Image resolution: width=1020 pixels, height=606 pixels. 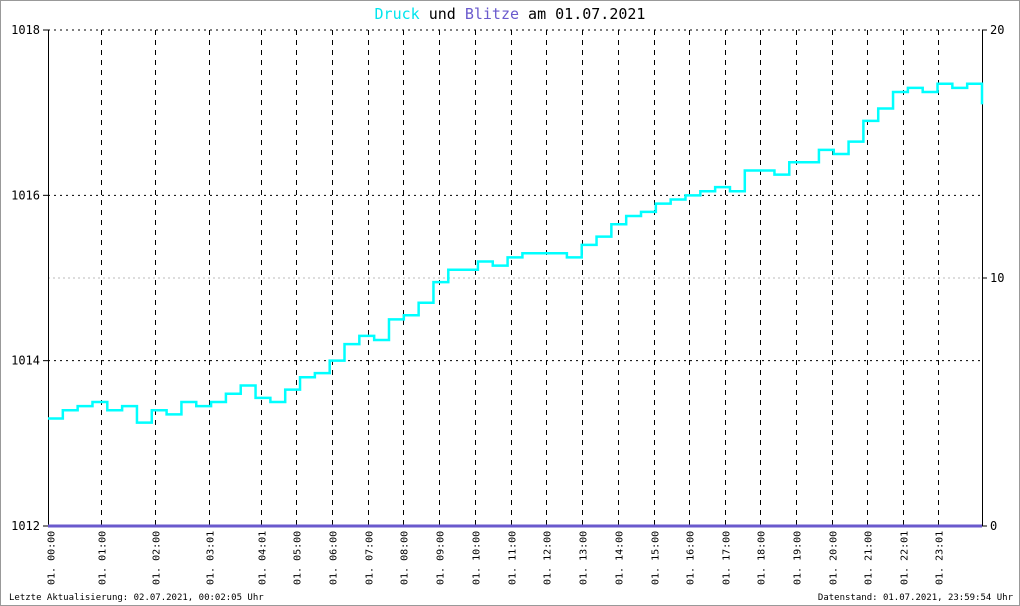 What do you see at coordinates (656, 558) in the screenshot?
I see `x-tick-label: 01. 15:00` at bounding box center [656, 558].